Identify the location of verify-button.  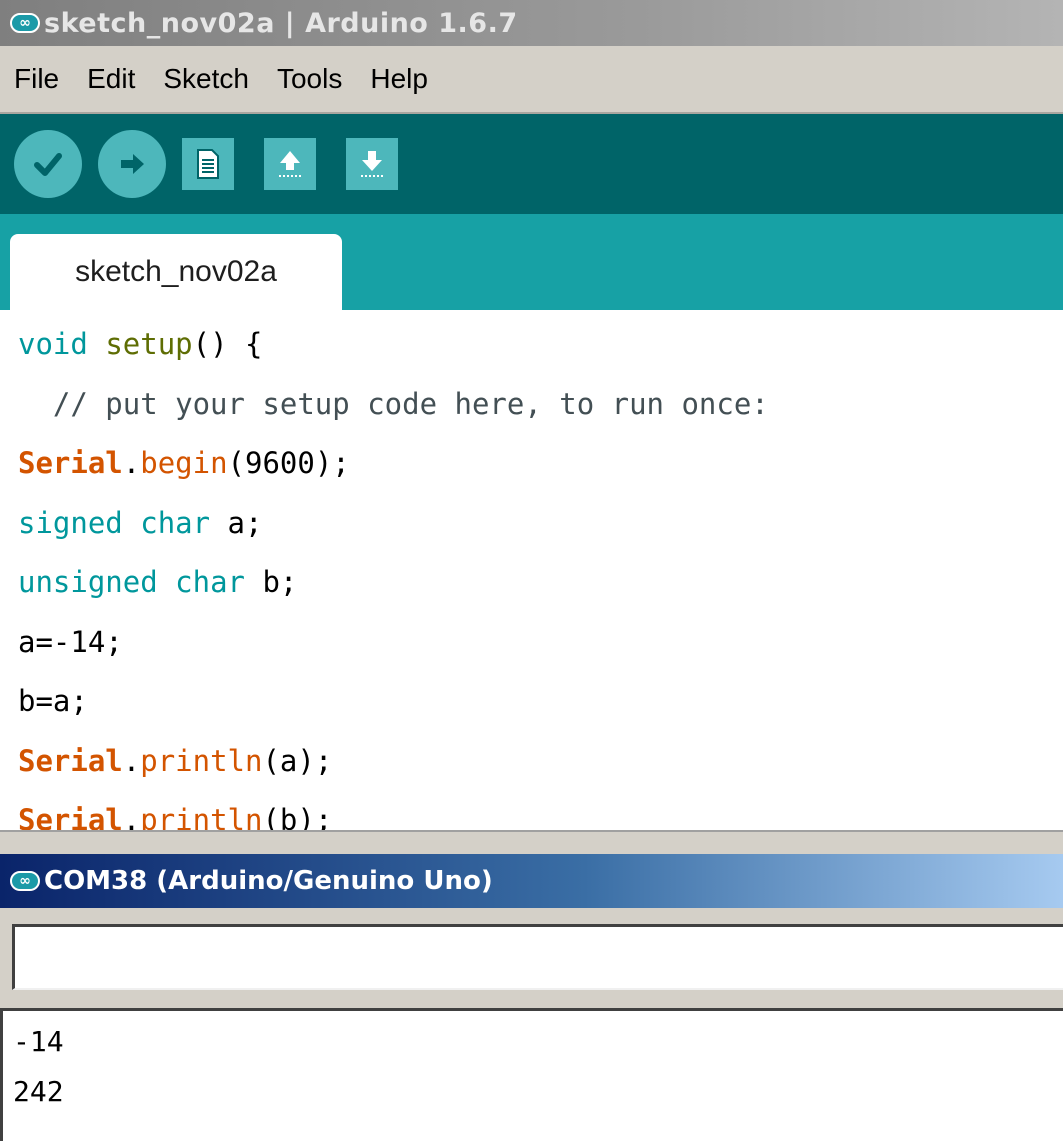
(48, 164).